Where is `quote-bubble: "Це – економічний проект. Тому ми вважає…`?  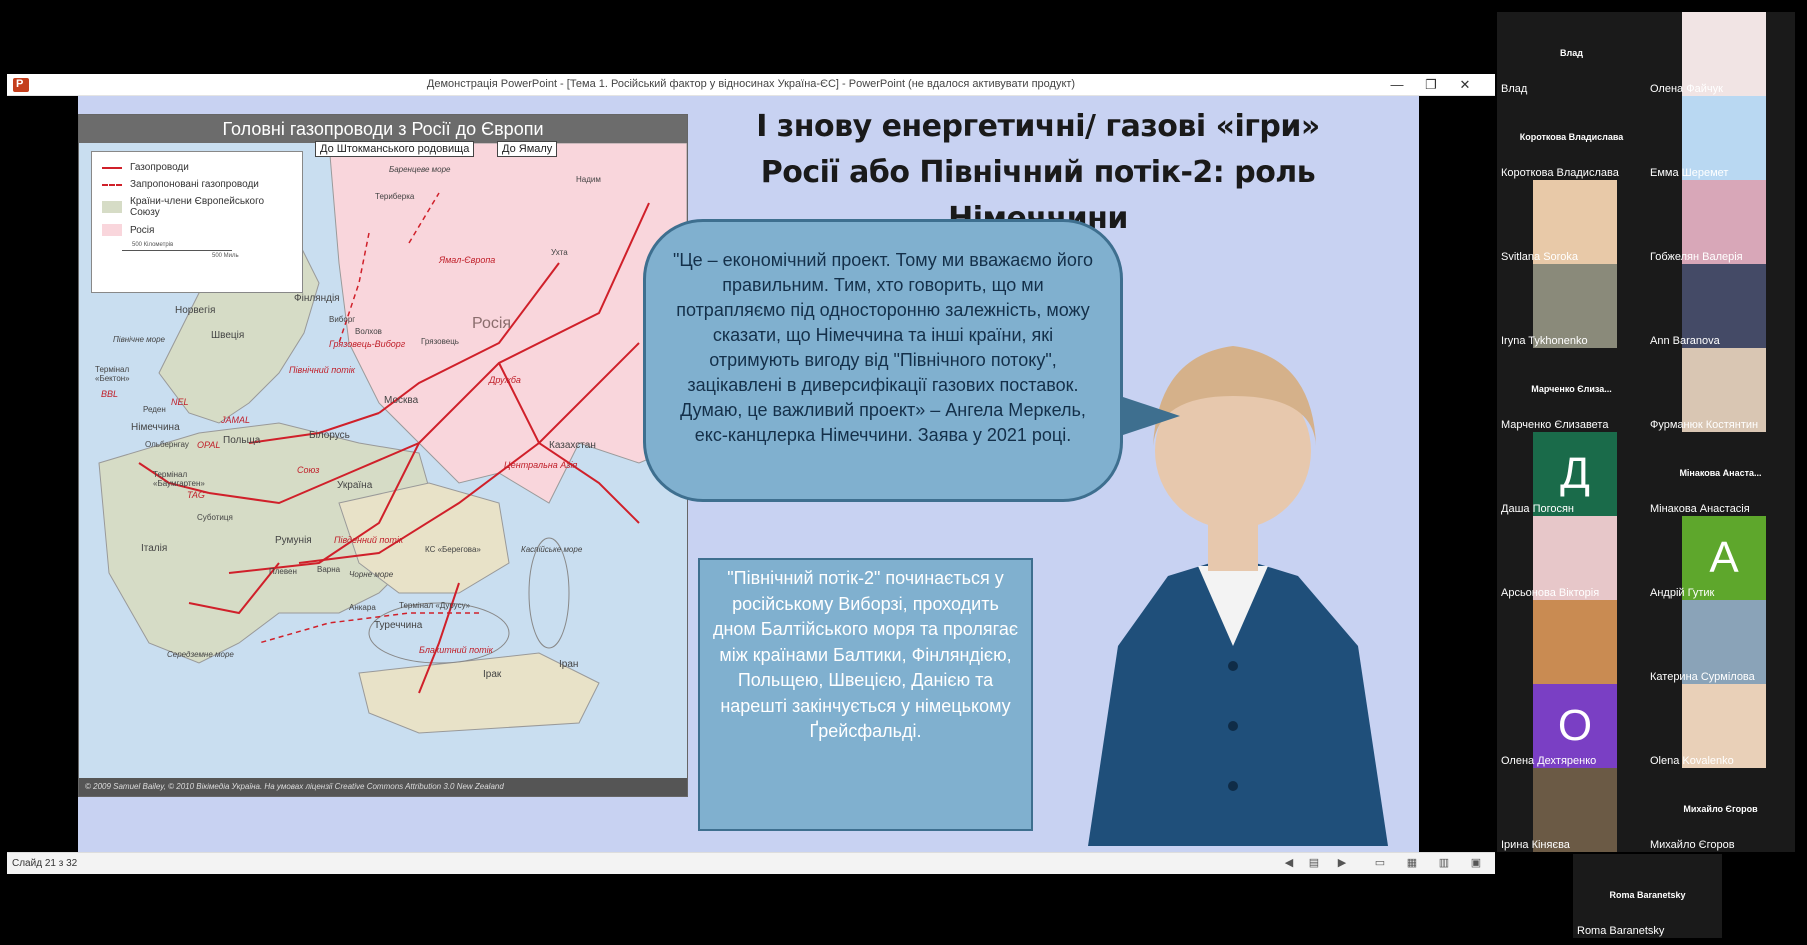
quote-bubble: "Це – економічний проект. Тому ми вважає… is located at coordinates (883, 360).